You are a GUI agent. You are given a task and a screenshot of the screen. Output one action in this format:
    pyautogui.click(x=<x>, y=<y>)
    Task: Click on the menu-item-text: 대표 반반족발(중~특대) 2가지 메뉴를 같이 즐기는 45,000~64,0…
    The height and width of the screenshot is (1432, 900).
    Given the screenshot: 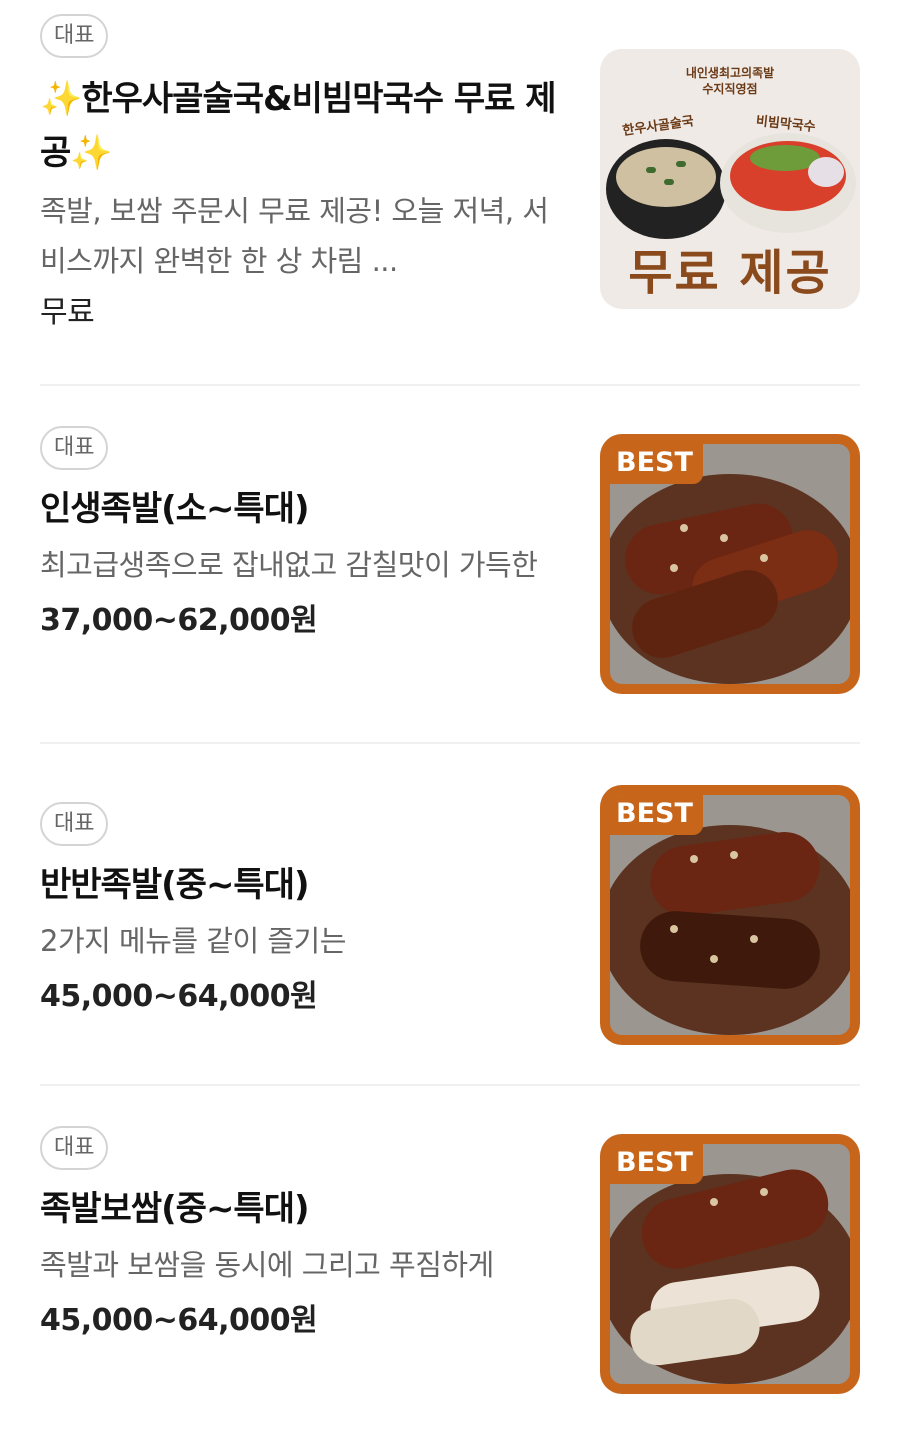 What is the action you would take?
    pyautogui.click(x=305, y=913)
    